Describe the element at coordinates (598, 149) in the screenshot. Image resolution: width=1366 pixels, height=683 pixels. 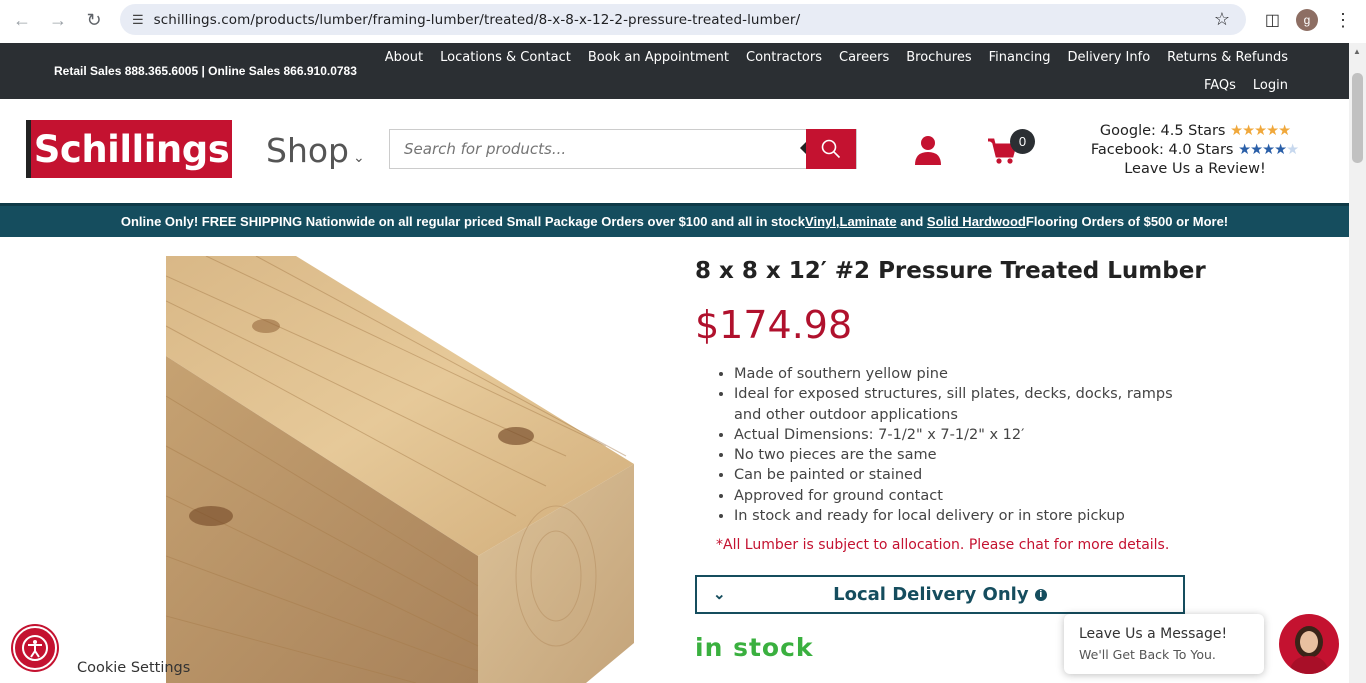
I see `search-input` at that location.